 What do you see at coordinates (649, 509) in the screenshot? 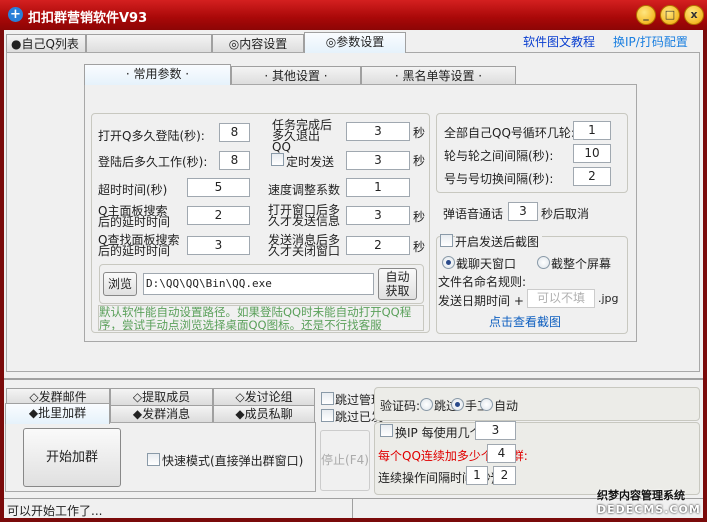
I see `watermark-line2: DEDECMS.COM` at bounding box center [649, 509].